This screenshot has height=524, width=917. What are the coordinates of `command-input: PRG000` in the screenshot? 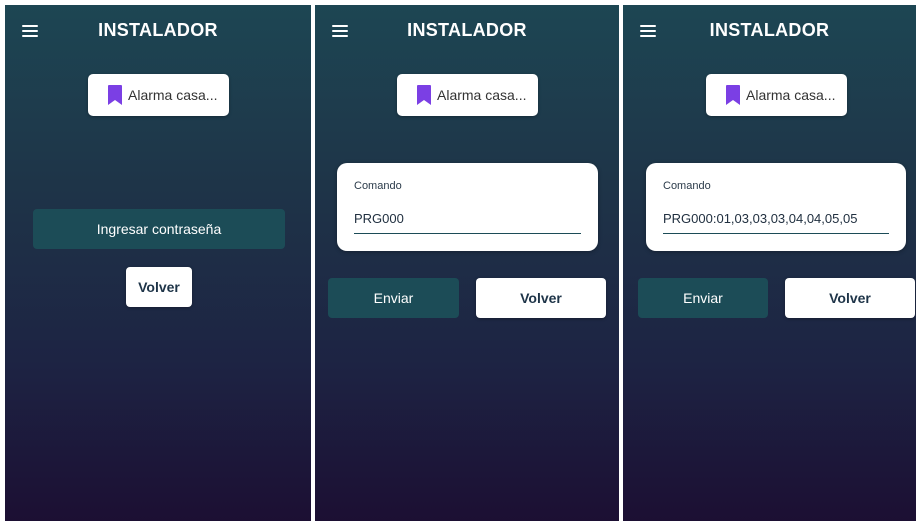 It's located at (379, 218).